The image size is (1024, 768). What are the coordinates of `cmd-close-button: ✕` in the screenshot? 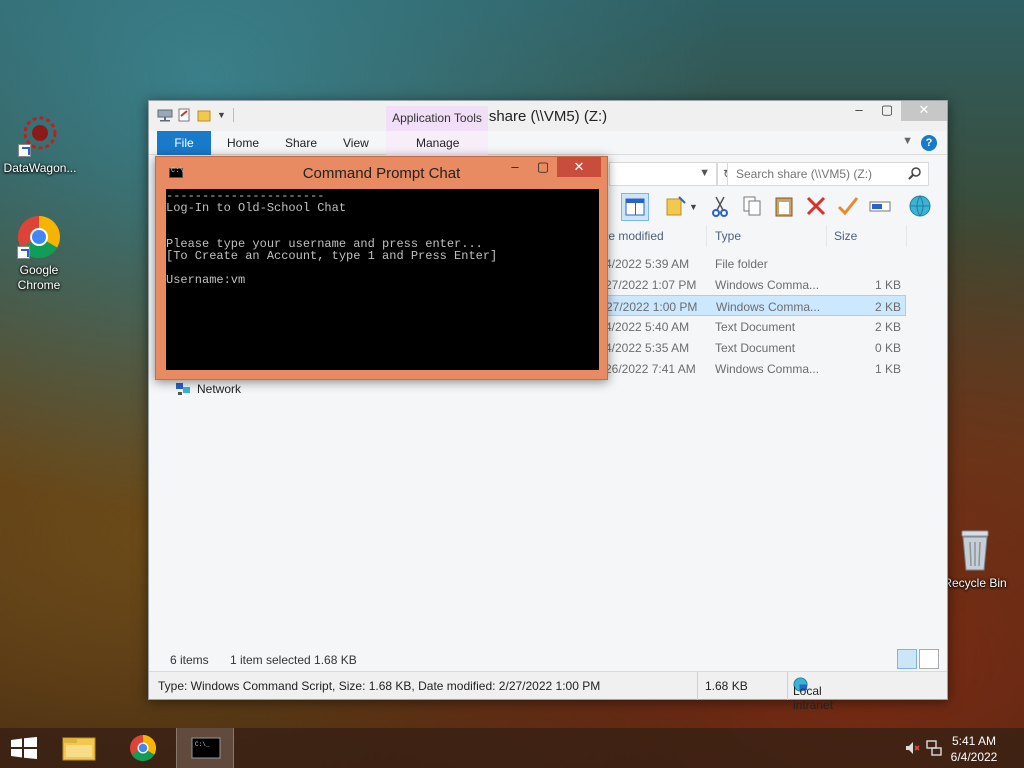 It's located at (579, 167).